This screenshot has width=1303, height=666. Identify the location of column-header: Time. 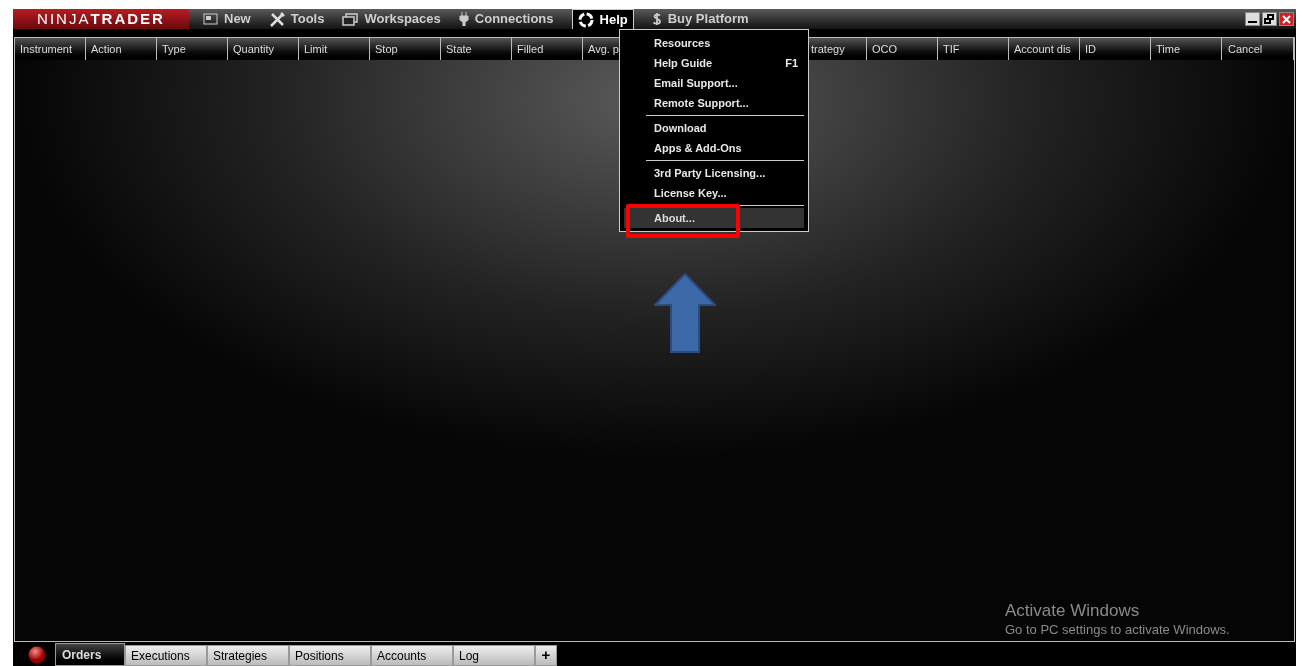
(1186, 49).